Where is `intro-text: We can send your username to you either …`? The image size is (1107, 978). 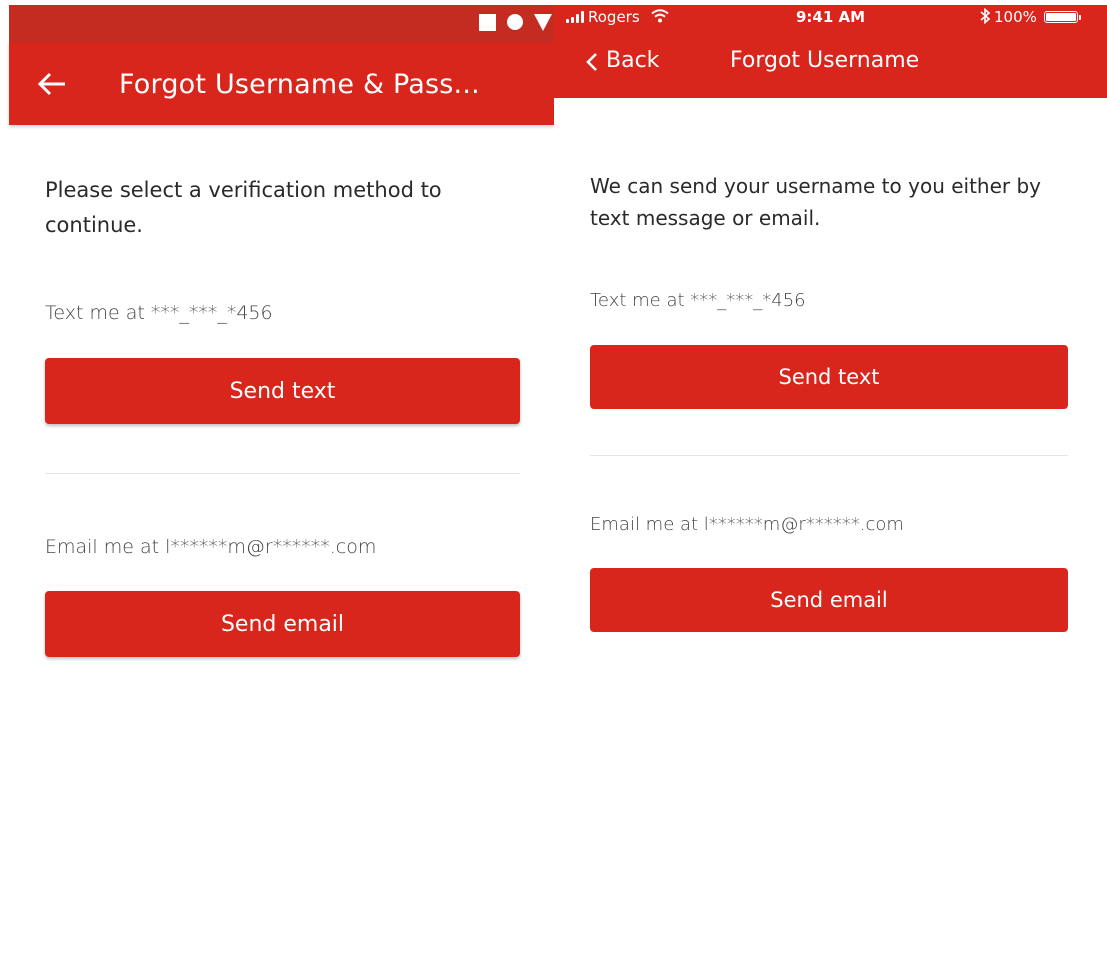
intro-text: We can send your username to you either … is located at coordinates (816, 202).